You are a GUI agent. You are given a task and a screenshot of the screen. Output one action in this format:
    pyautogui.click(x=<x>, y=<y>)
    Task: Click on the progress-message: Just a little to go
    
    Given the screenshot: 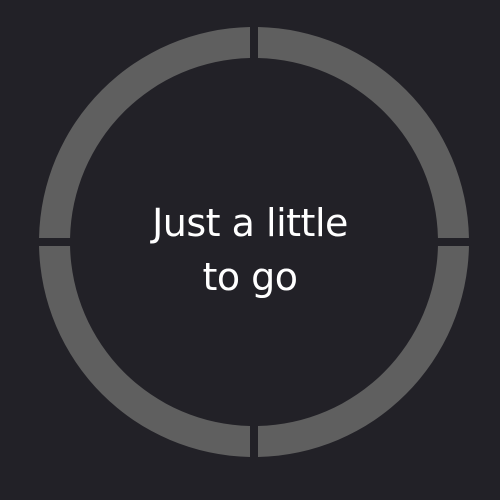 What is the action you would take?
    pyautogui.click(x=250, y=250)
    